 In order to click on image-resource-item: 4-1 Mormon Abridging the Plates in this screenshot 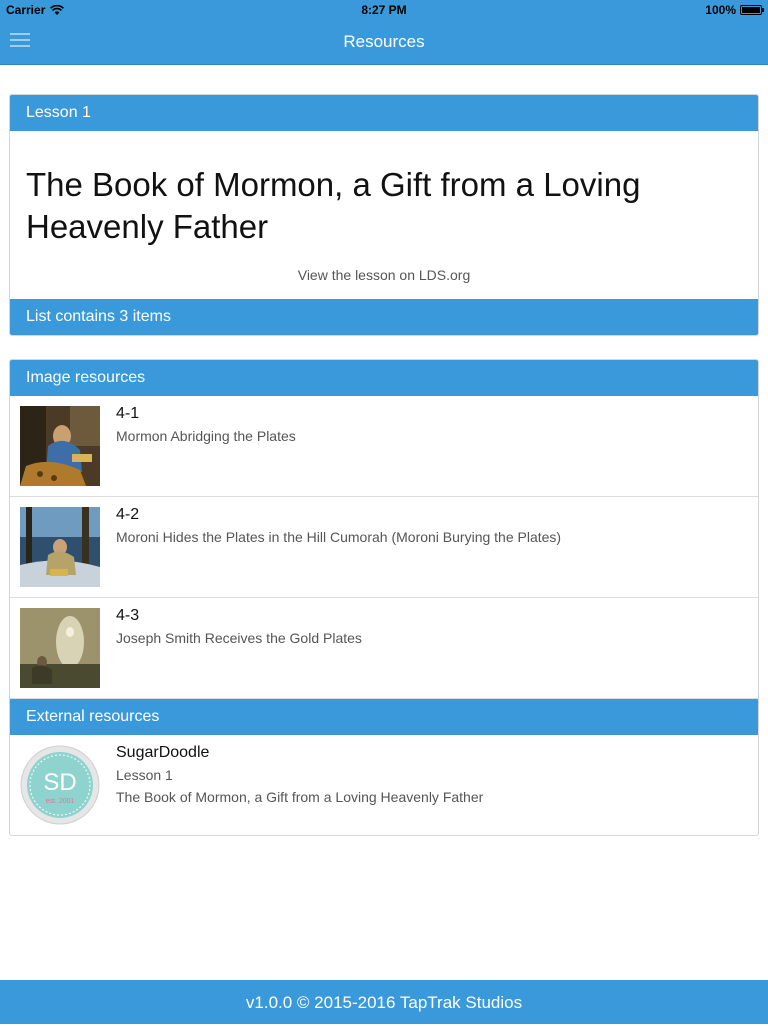, I will do `click(384, 446)`.